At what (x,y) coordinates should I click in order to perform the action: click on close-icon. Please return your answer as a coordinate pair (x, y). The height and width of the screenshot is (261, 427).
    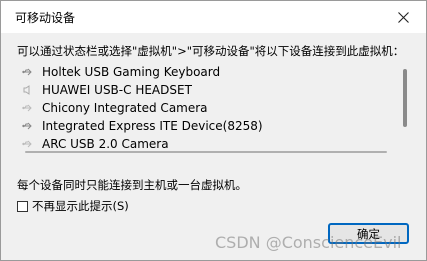
    Looking at the image, I should click on (403, 17).